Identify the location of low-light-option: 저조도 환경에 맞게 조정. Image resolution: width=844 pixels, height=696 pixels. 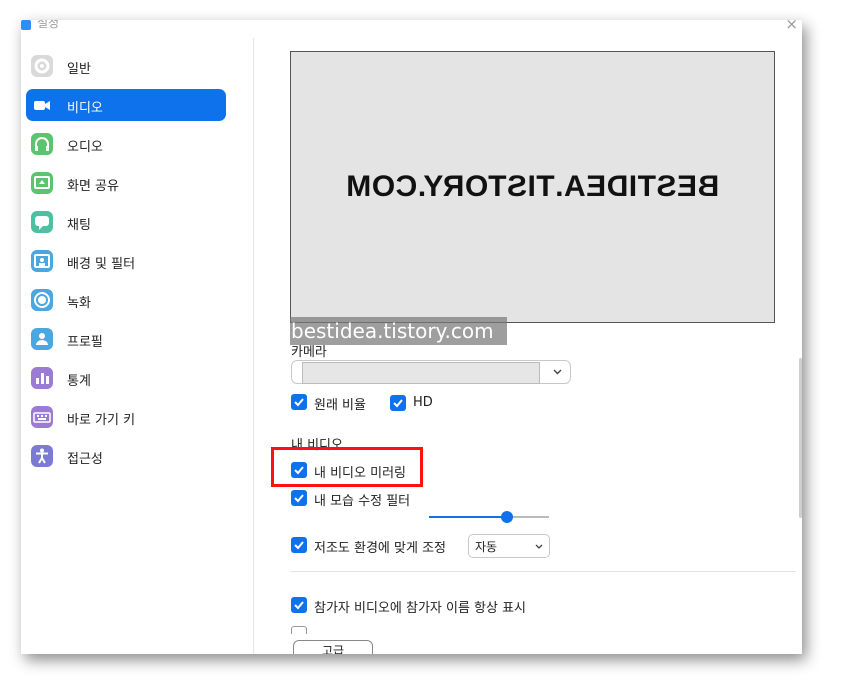
(376, 546).